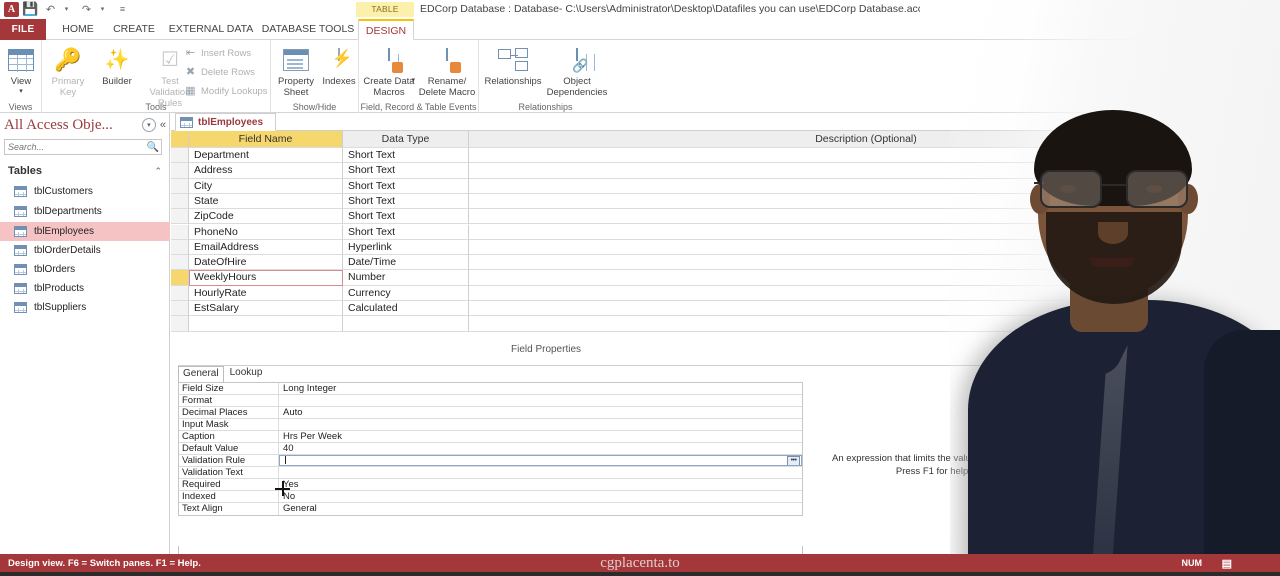 The height and width of the screenshot is (576, 1280). I want to click on property-row-decimal-places: Decimal Places Auto, so click(490, 413).